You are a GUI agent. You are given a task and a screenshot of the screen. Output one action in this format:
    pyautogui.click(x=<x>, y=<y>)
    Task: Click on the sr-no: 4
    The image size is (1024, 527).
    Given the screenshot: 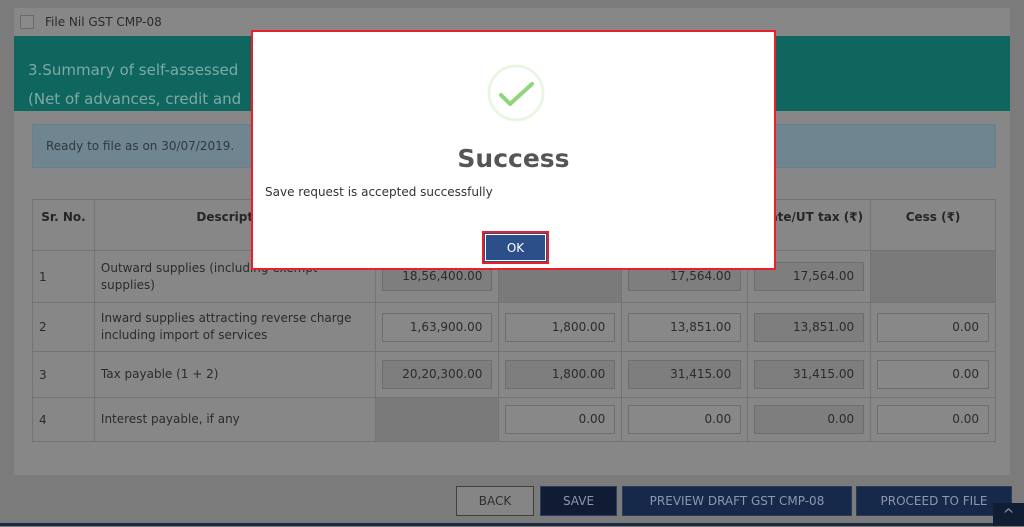 What is the action you would take?
    pyautogui.click(x=63, y=419)
    